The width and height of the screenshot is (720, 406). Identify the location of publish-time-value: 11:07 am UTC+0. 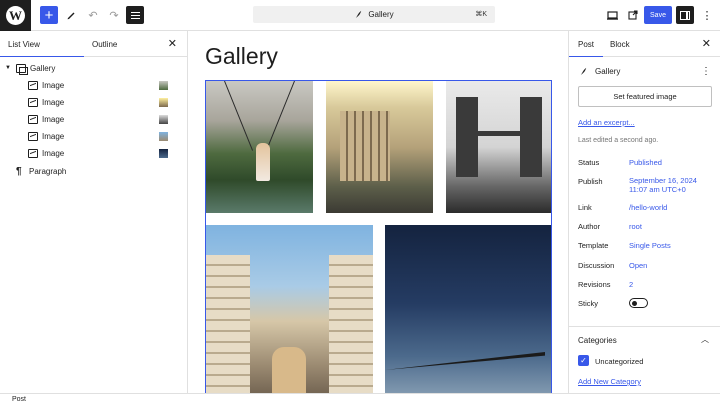
(657, 189).